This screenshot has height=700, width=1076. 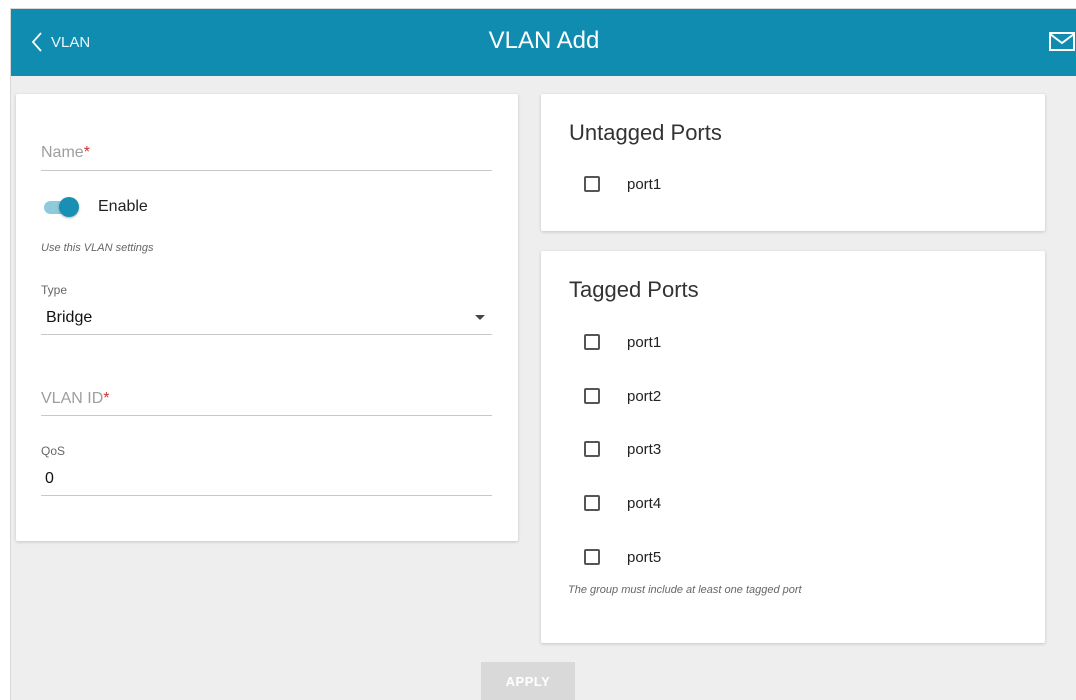 I want to click on enable-label: Enable, so click(x=123, y=206).